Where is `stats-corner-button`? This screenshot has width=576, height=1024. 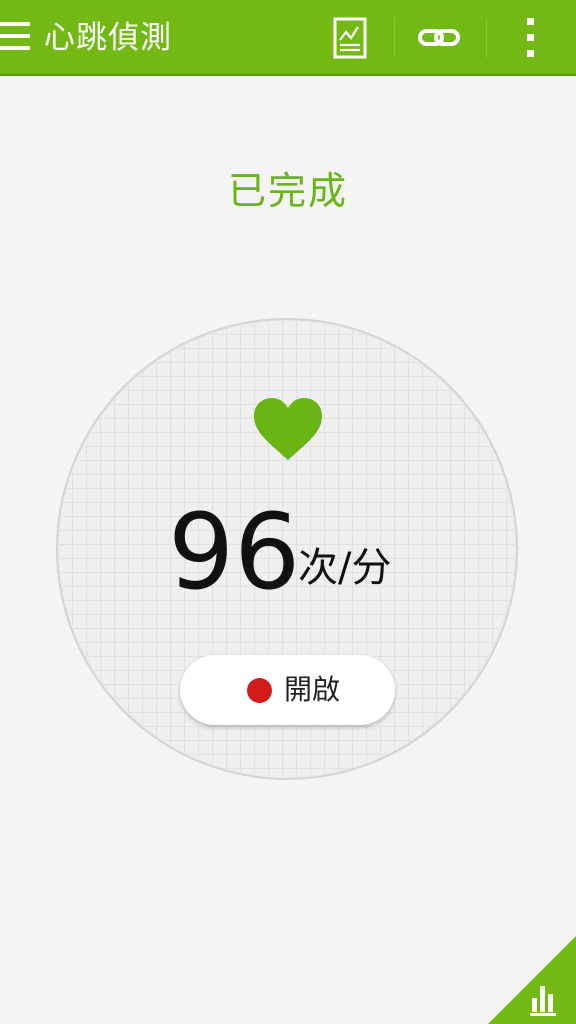
stats-corner-button is located at coordinates (532, 980).